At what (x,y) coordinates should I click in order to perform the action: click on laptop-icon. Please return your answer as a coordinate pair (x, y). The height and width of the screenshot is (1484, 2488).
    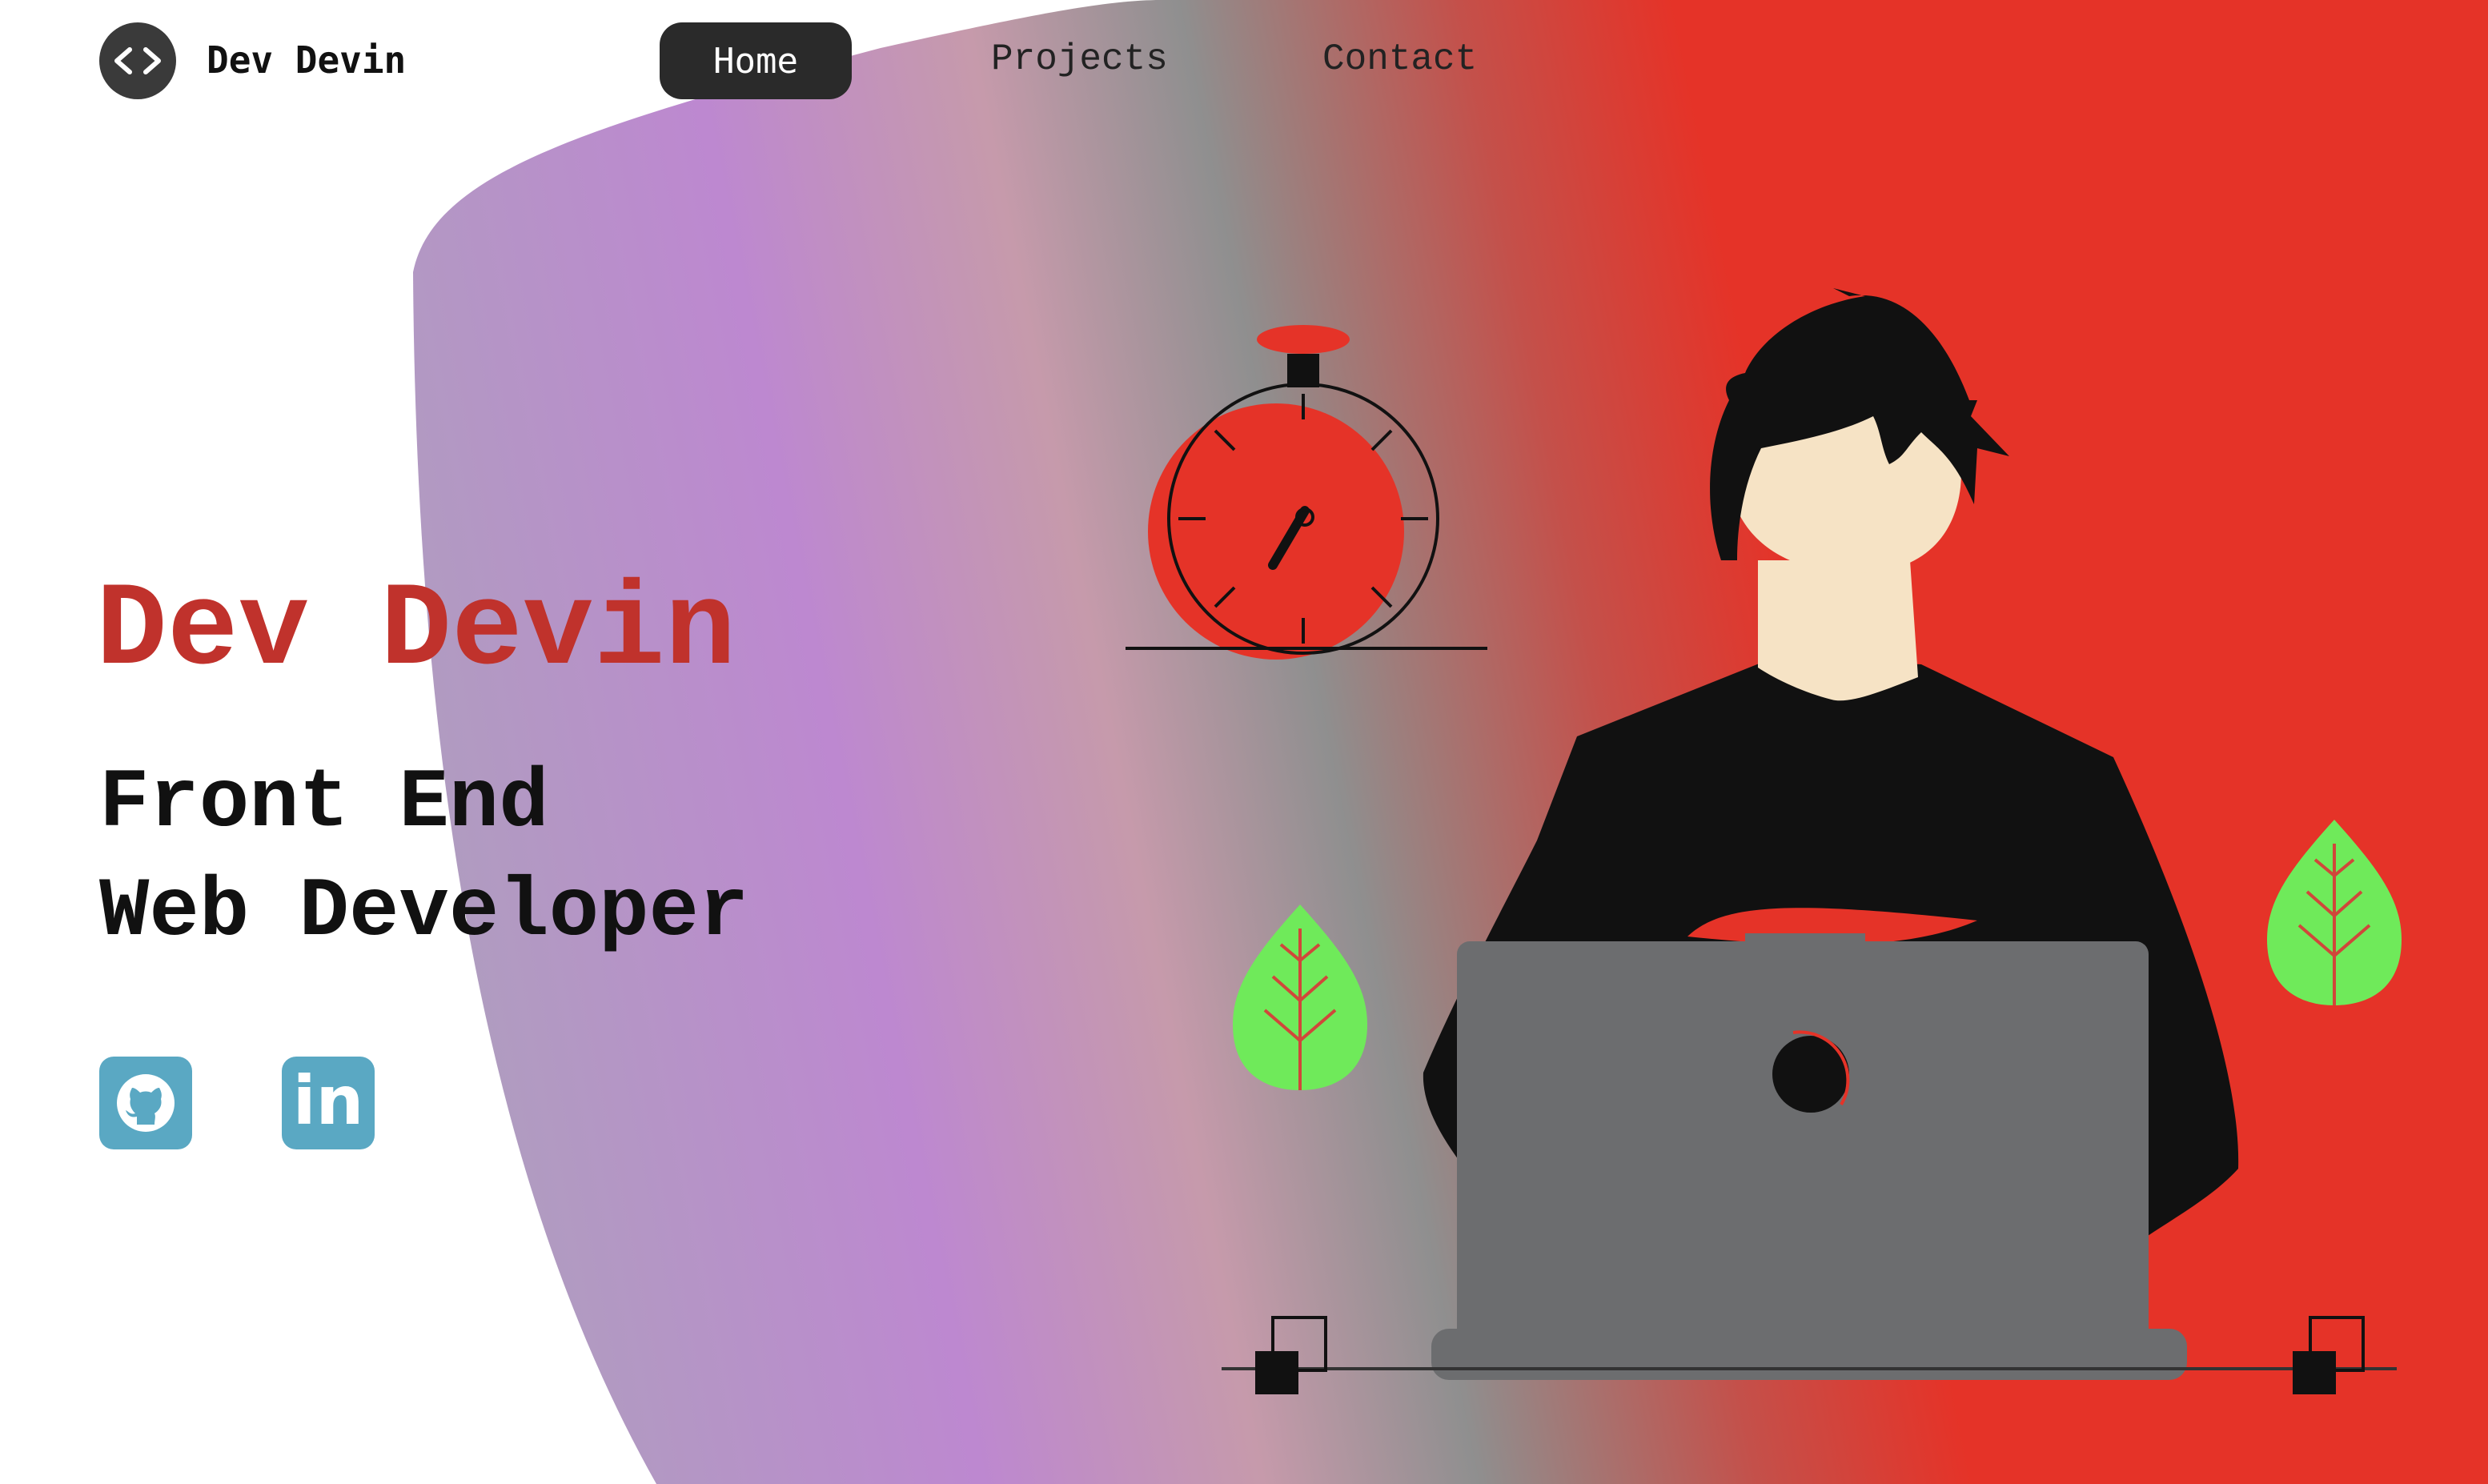
    Looking at the image, I should click on (1809, 1156).